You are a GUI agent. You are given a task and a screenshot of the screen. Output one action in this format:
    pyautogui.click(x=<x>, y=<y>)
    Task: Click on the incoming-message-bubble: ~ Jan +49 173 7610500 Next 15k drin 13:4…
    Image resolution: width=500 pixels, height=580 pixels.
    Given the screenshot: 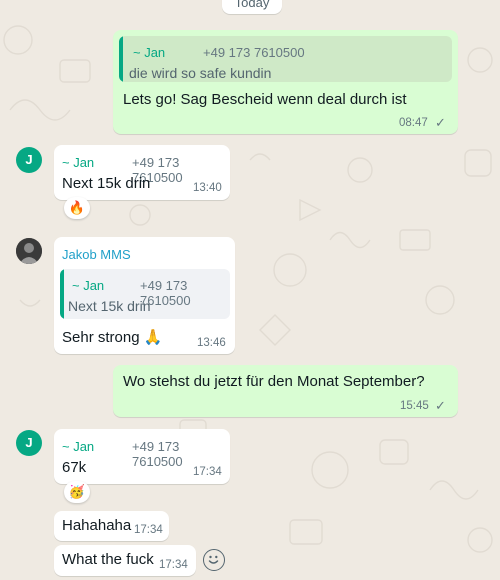 What is the action you would take?
    pyautogui.click(x=142, y=172)
    